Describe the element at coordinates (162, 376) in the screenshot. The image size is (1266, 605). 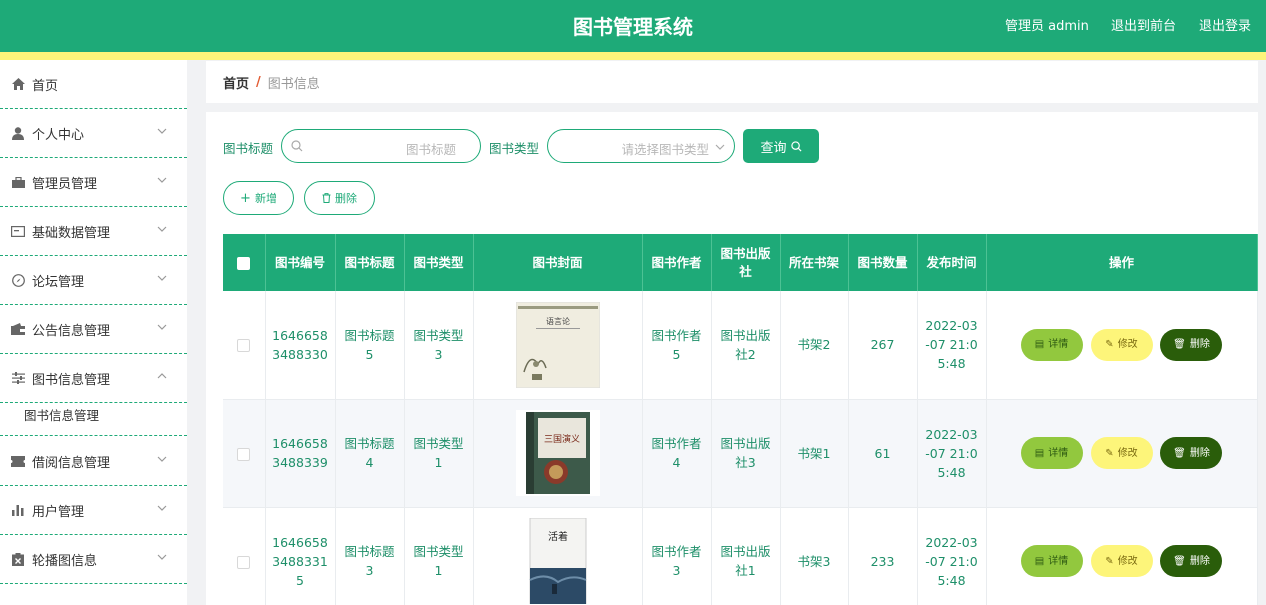
I see `chevron-up-icon` at that location.